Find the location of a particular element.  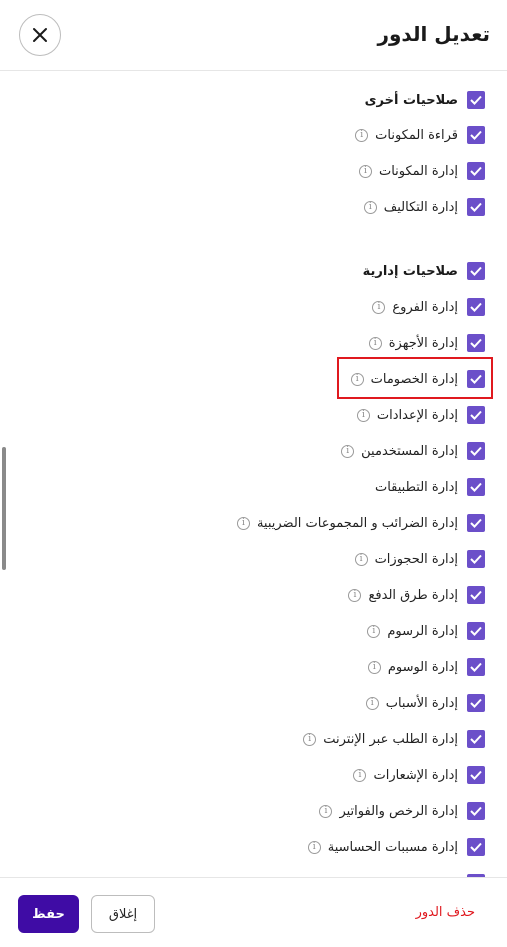

permission-label: إدارة الفروع is located at coordinates (425, 307).